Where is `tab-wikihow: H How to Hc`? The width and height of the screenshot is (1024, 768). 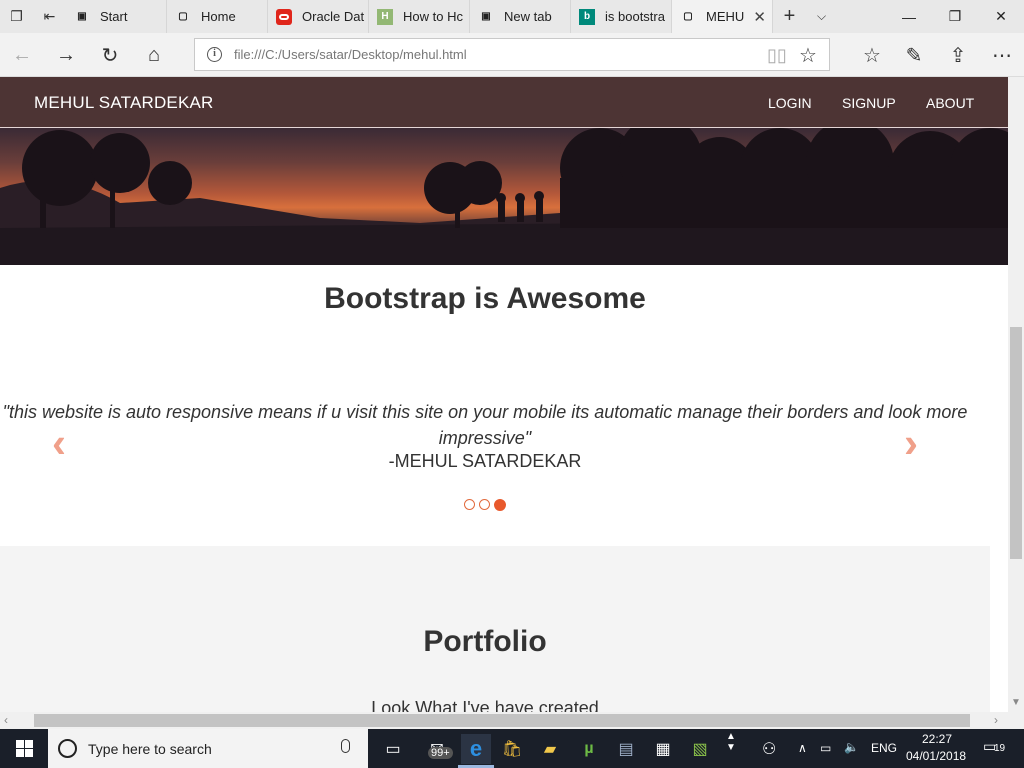
tab-wikihow: H How to Hc is located at coordinates (419, 16).